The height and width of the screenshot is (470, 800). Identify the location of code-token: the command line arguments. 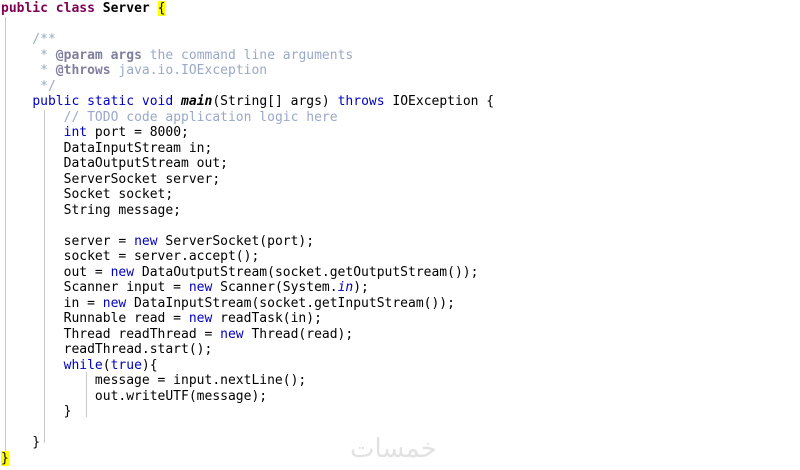
(247, 55).